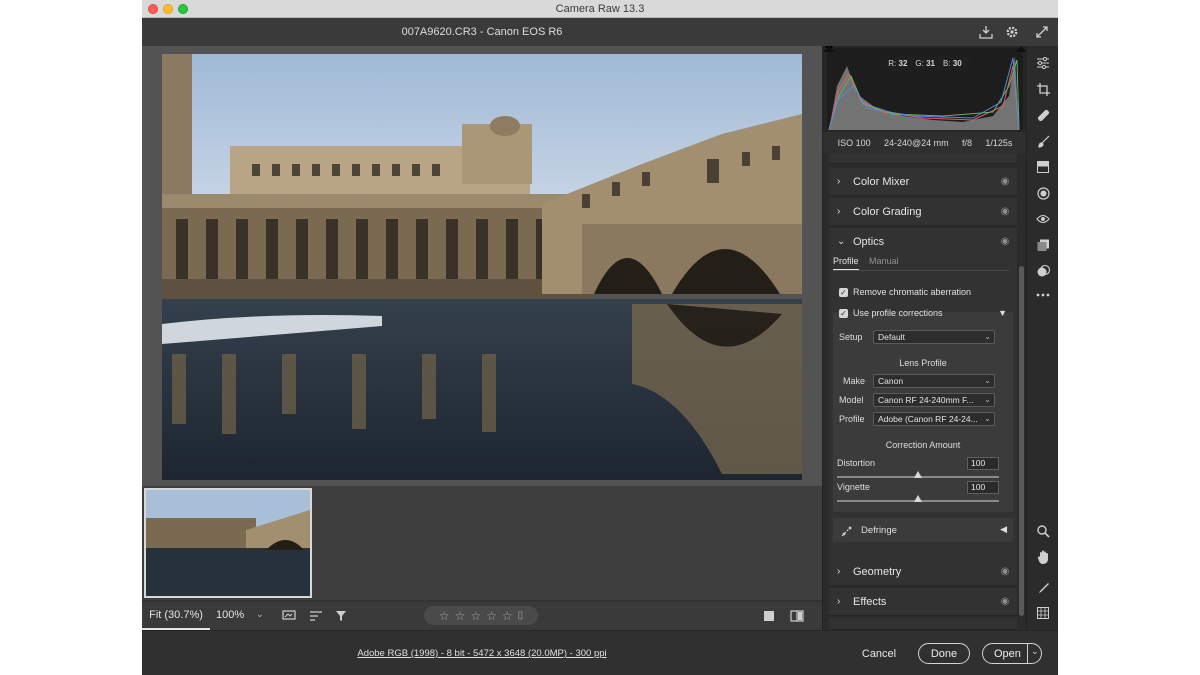 The width and height of the screenshot is (1200, 675). What do you see at coordinates (884, 261) in the screenshot?
I see `tab-manual: Manual` at bounding box center [884, 261].